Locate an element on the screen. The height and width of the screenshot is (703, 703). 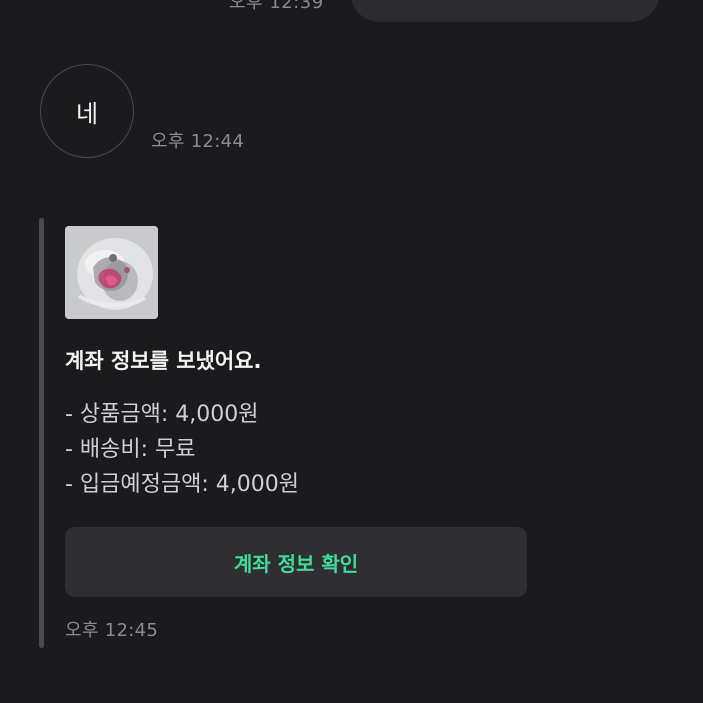
product-image-icon is located at coordinates (111, 272).